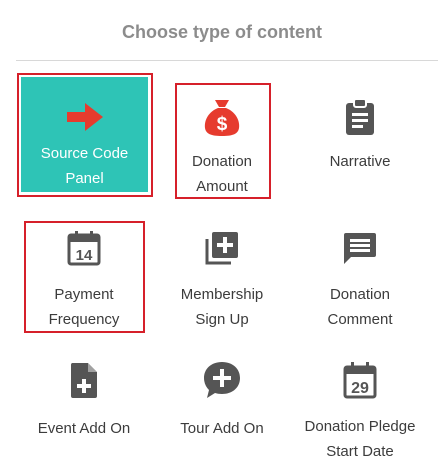  I want to click on tile-label-line2: Frequency, so click(84, 319).